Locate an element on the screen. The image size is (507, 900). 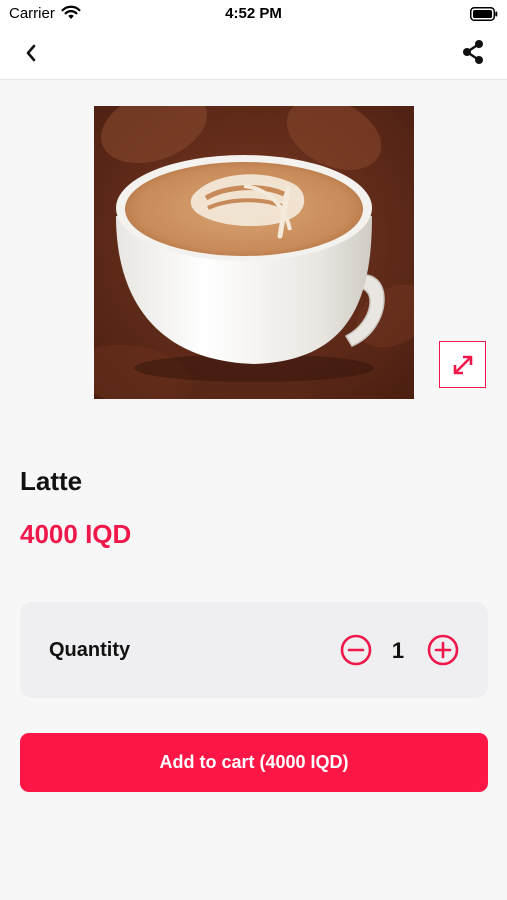
product-name: Latte is located at coordinates (51, 481).